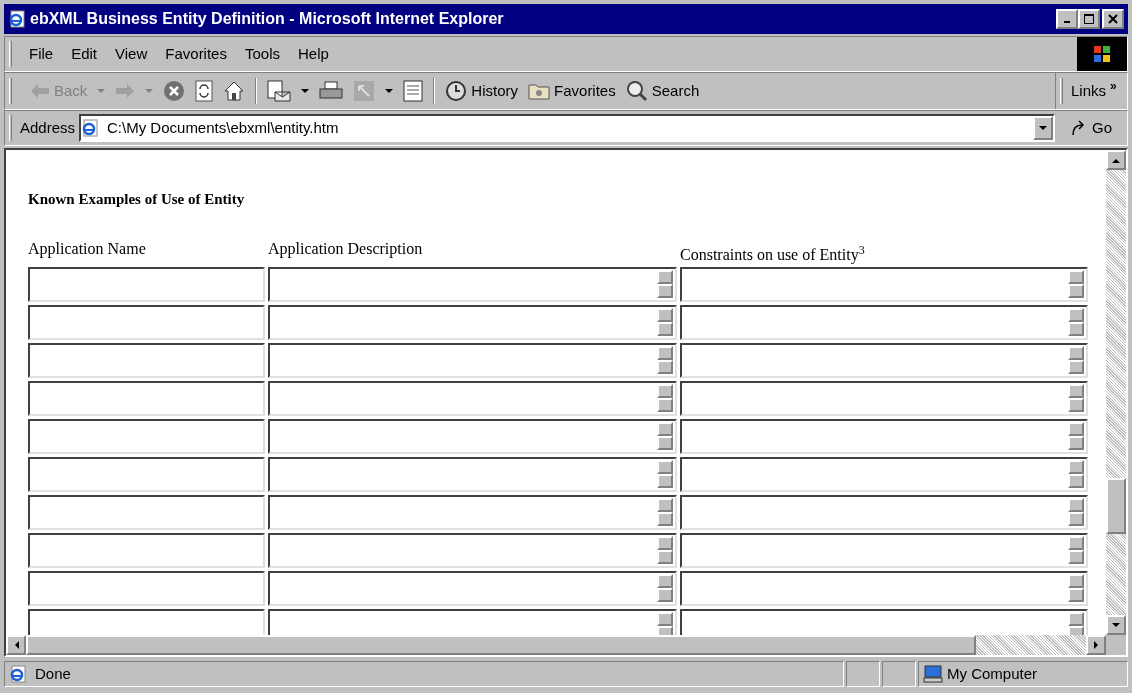 The height and width of the screenshot is (693, 1132). Describe the element at coordinates (1113, 86) in the screenshot. I see `more-links-chevron: »` at that location.